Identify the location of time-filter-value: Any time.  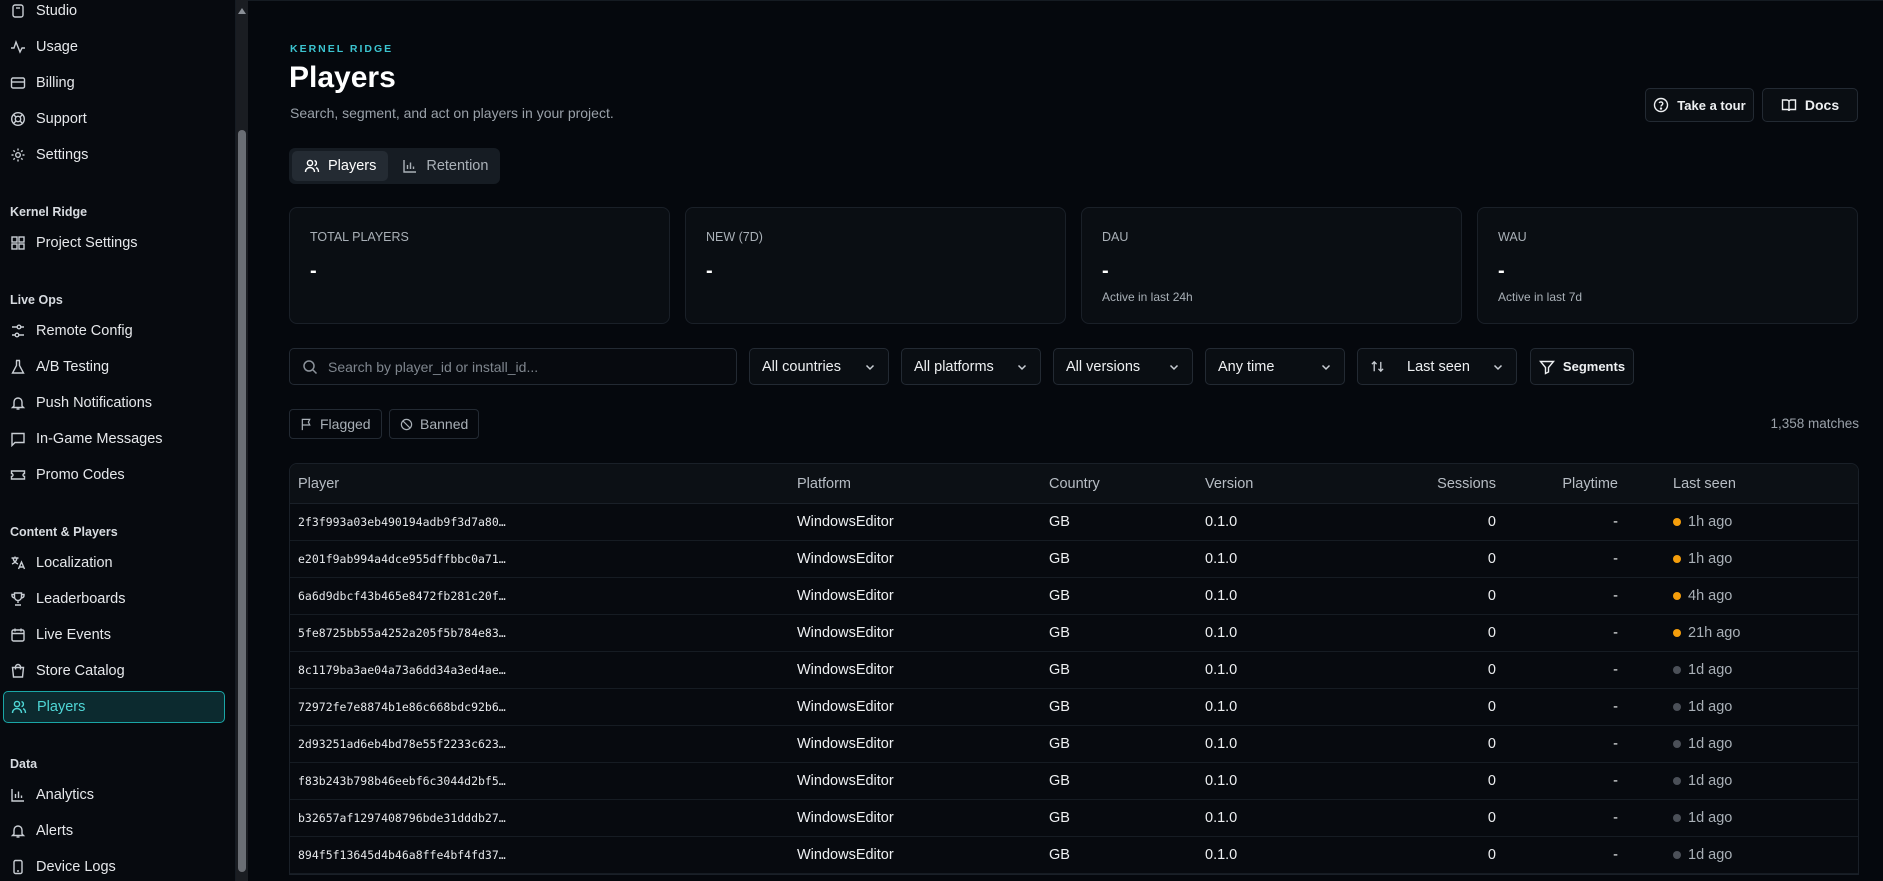
(1246, 366).